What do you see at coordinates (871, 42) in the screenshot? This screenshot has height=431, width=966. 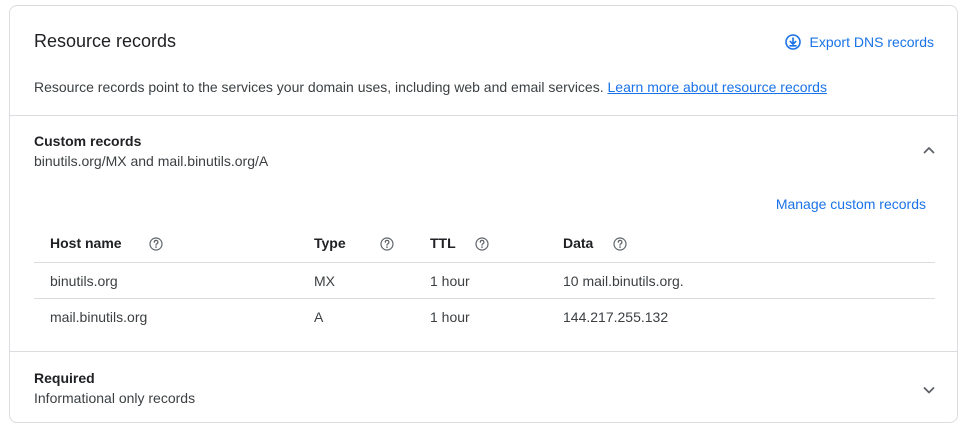 I see `export-dns-records-label: Export DNS records` at bounding box center [871, 42].